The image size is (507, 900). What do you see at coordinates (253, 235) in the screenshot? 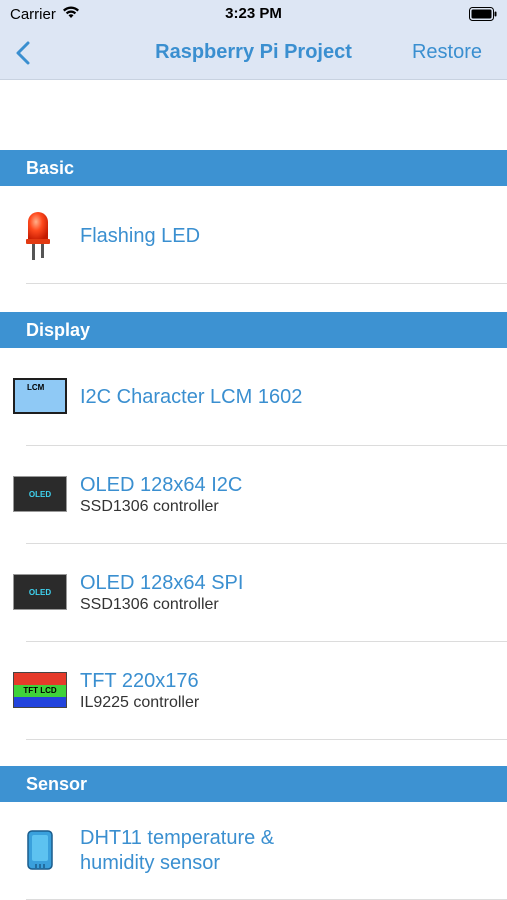
I see `list-item-flashing-led: Flashing LED` at bounding box center [253, 235].